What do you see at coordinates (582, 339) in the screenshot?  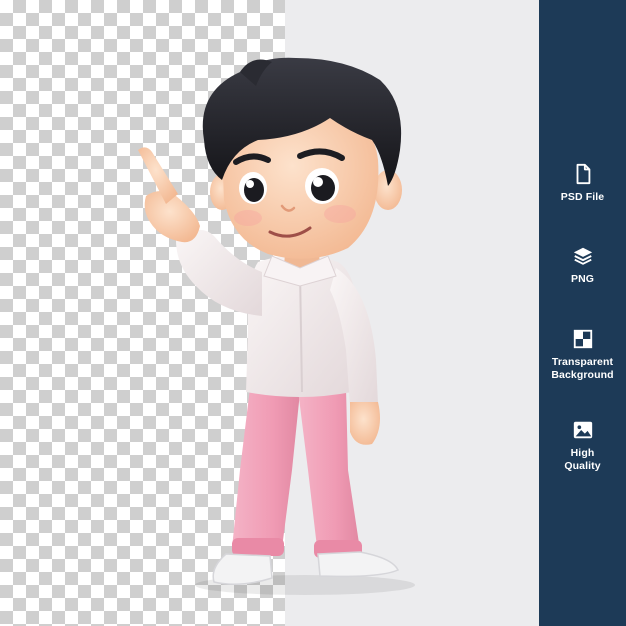 I see `transparency-grid-icon` at bounding box center [582, 339].